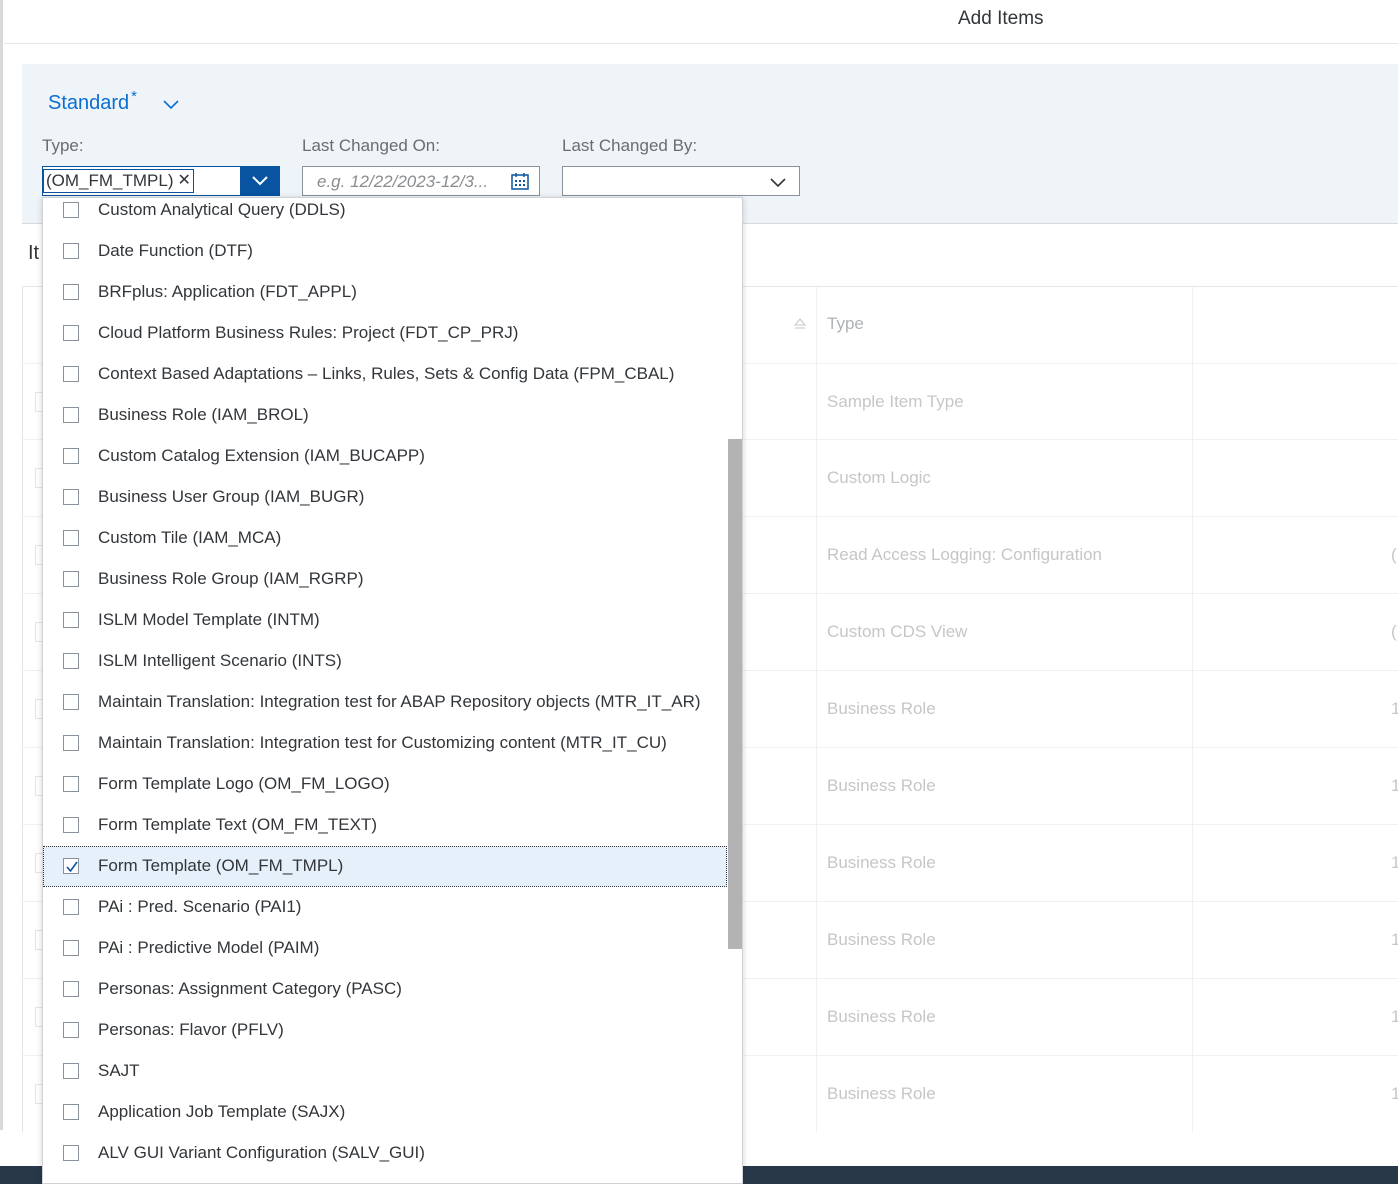  Describe the element at coordinates (385, 292) in the screenshot. I see `type-option: BRFplus: Application (FDT_APPL)` at that location.